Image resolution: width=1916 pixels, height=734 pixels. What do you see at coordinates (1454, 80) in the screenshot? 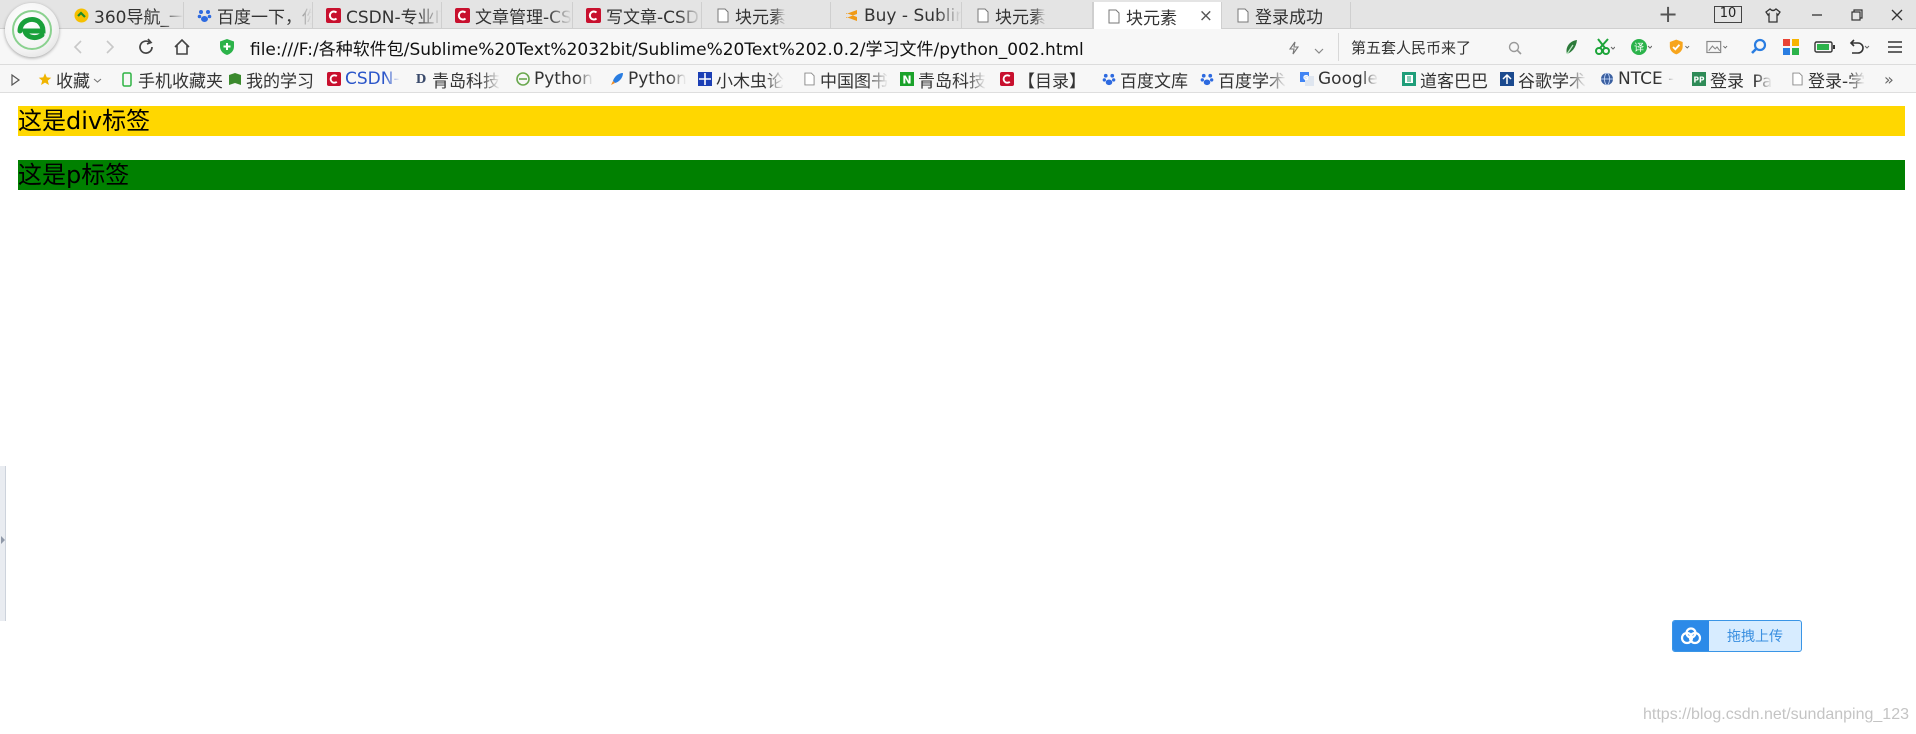
I see `bookmark-label: 道客巴巴` at bounding box center [1454, 80].